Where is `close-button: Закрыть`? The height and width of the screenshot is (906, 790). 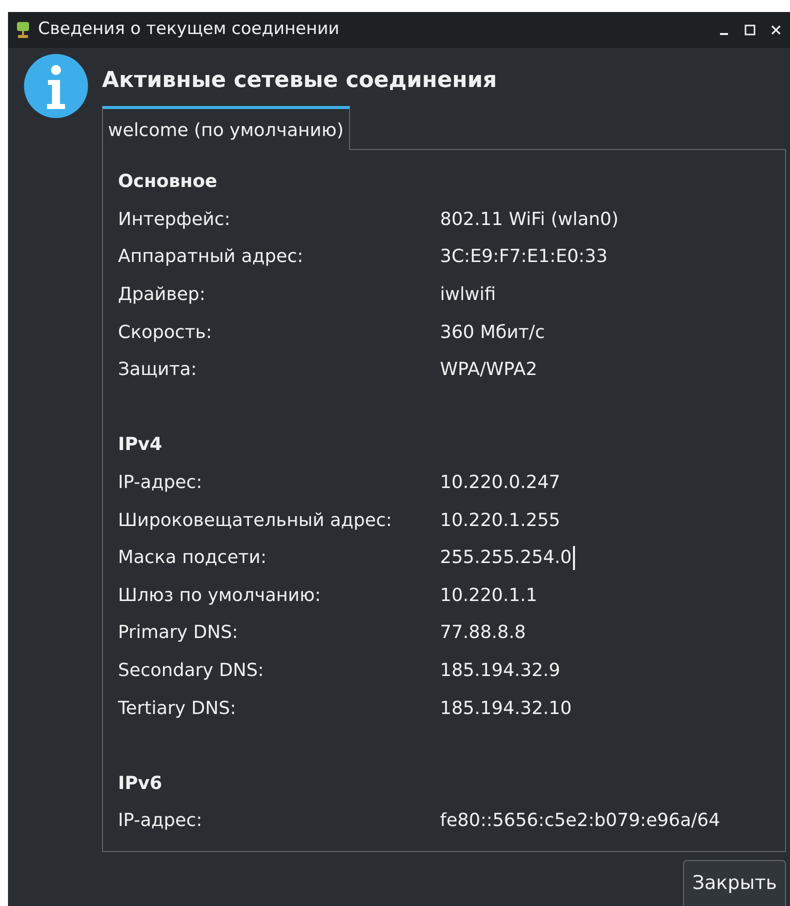
close-button: Закрыть is located at coordinates (734, 883).